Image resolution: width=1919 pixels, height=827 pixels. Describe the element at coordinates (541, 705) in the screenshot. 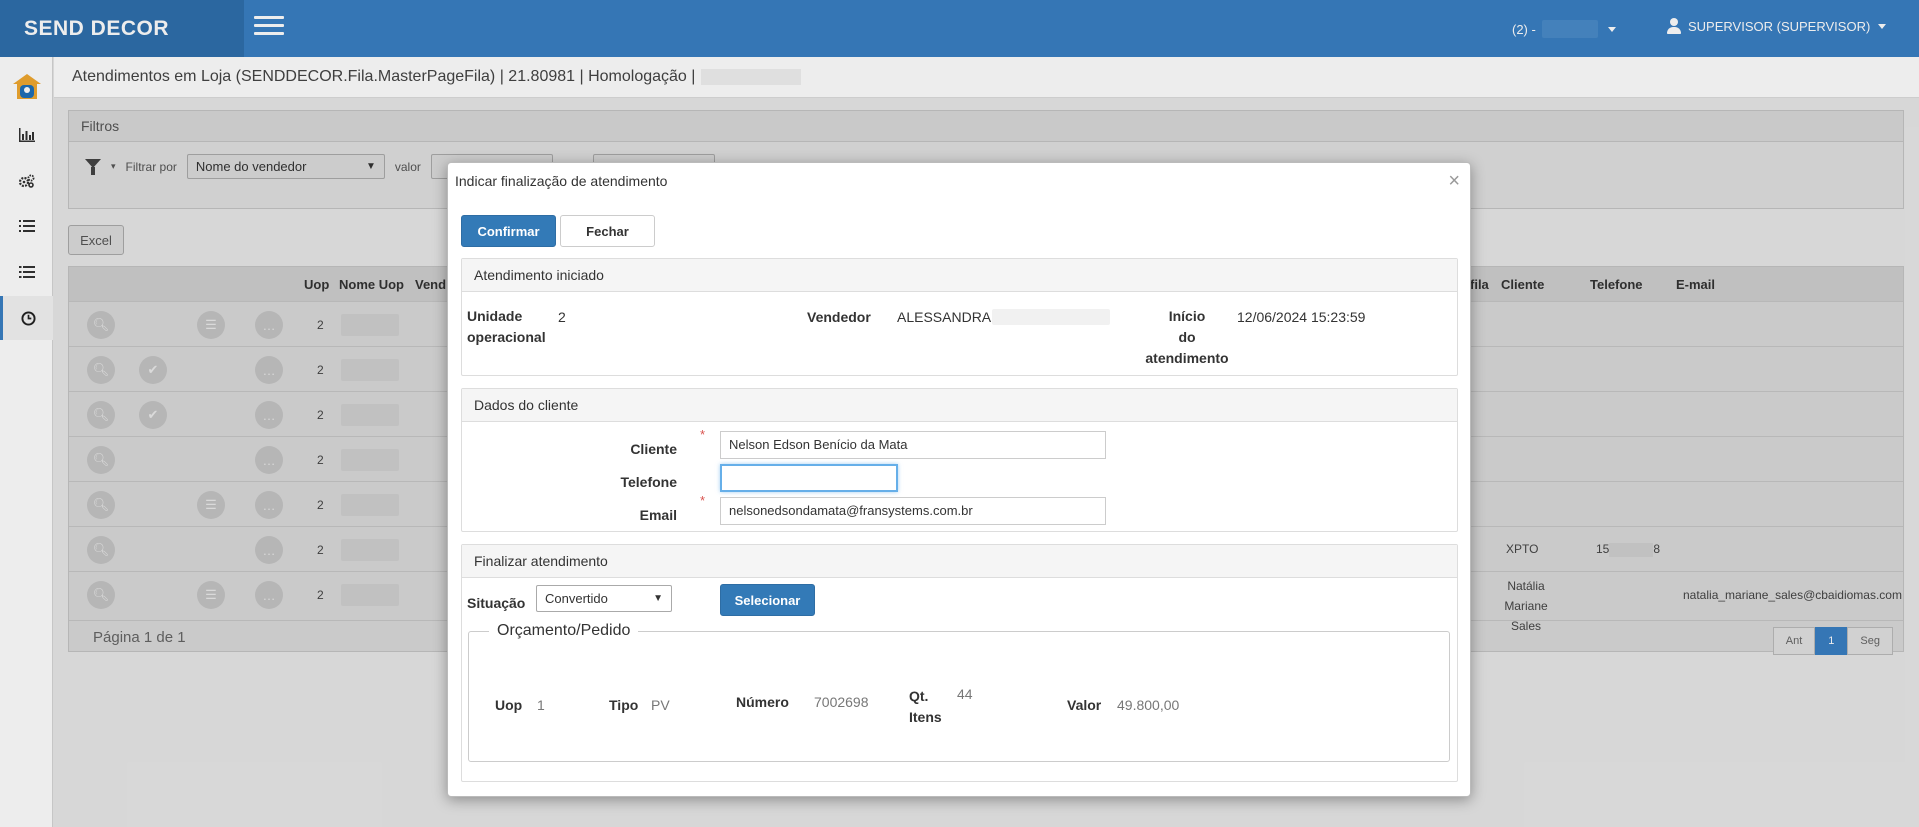

I see `order-uop-value: 1` at that location.